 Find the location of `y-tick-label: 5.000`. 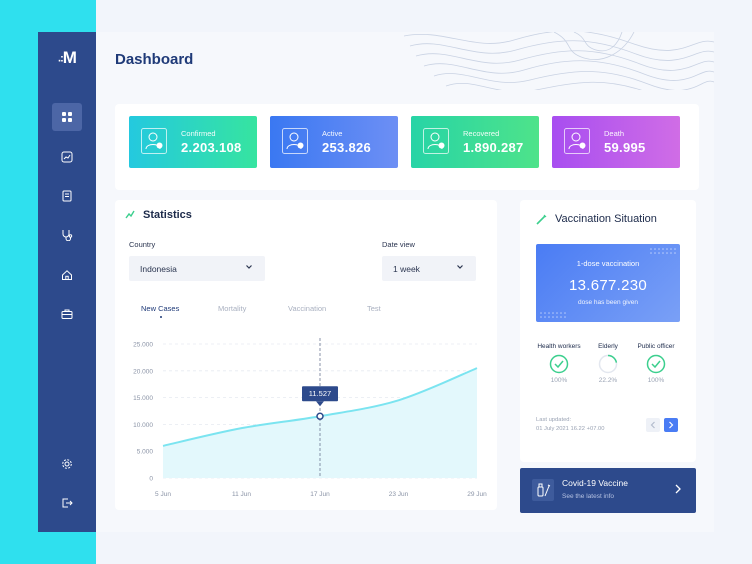

y-tick-label: 5.000 is located at coordinates (145, 452).